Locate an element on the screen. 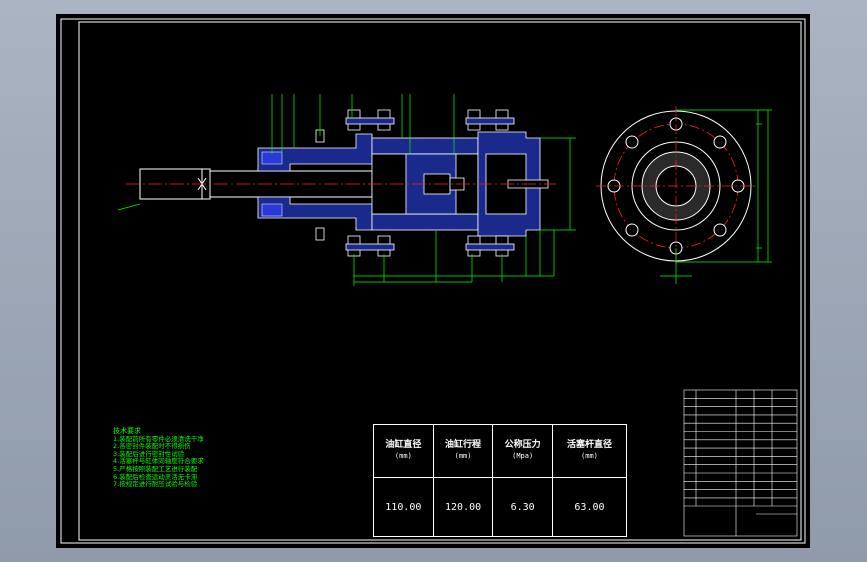 The height and width of the screenshot is (562, 867). header-stroke: 油缸行程 (mm) is located at coordinates (463, 451).